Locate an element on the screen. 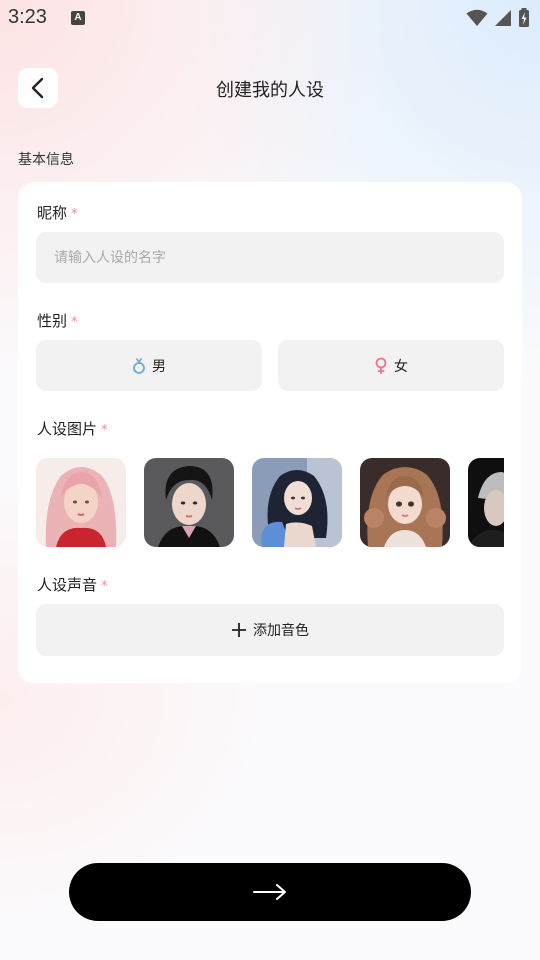 The height and width of the screenshot is (960, 540). gender-label-text: 性别 is located at coordinates (52, 321).